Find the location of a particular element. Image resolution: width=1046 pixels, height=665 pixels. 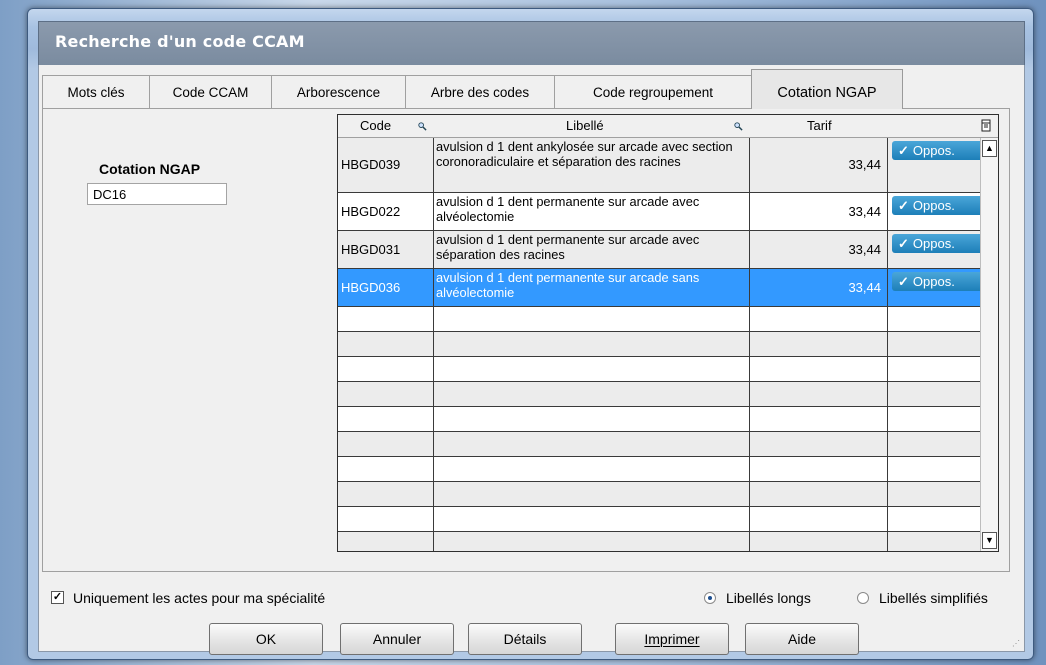

scroll-down-icon: ▼ is located at coordinates (989, 540).